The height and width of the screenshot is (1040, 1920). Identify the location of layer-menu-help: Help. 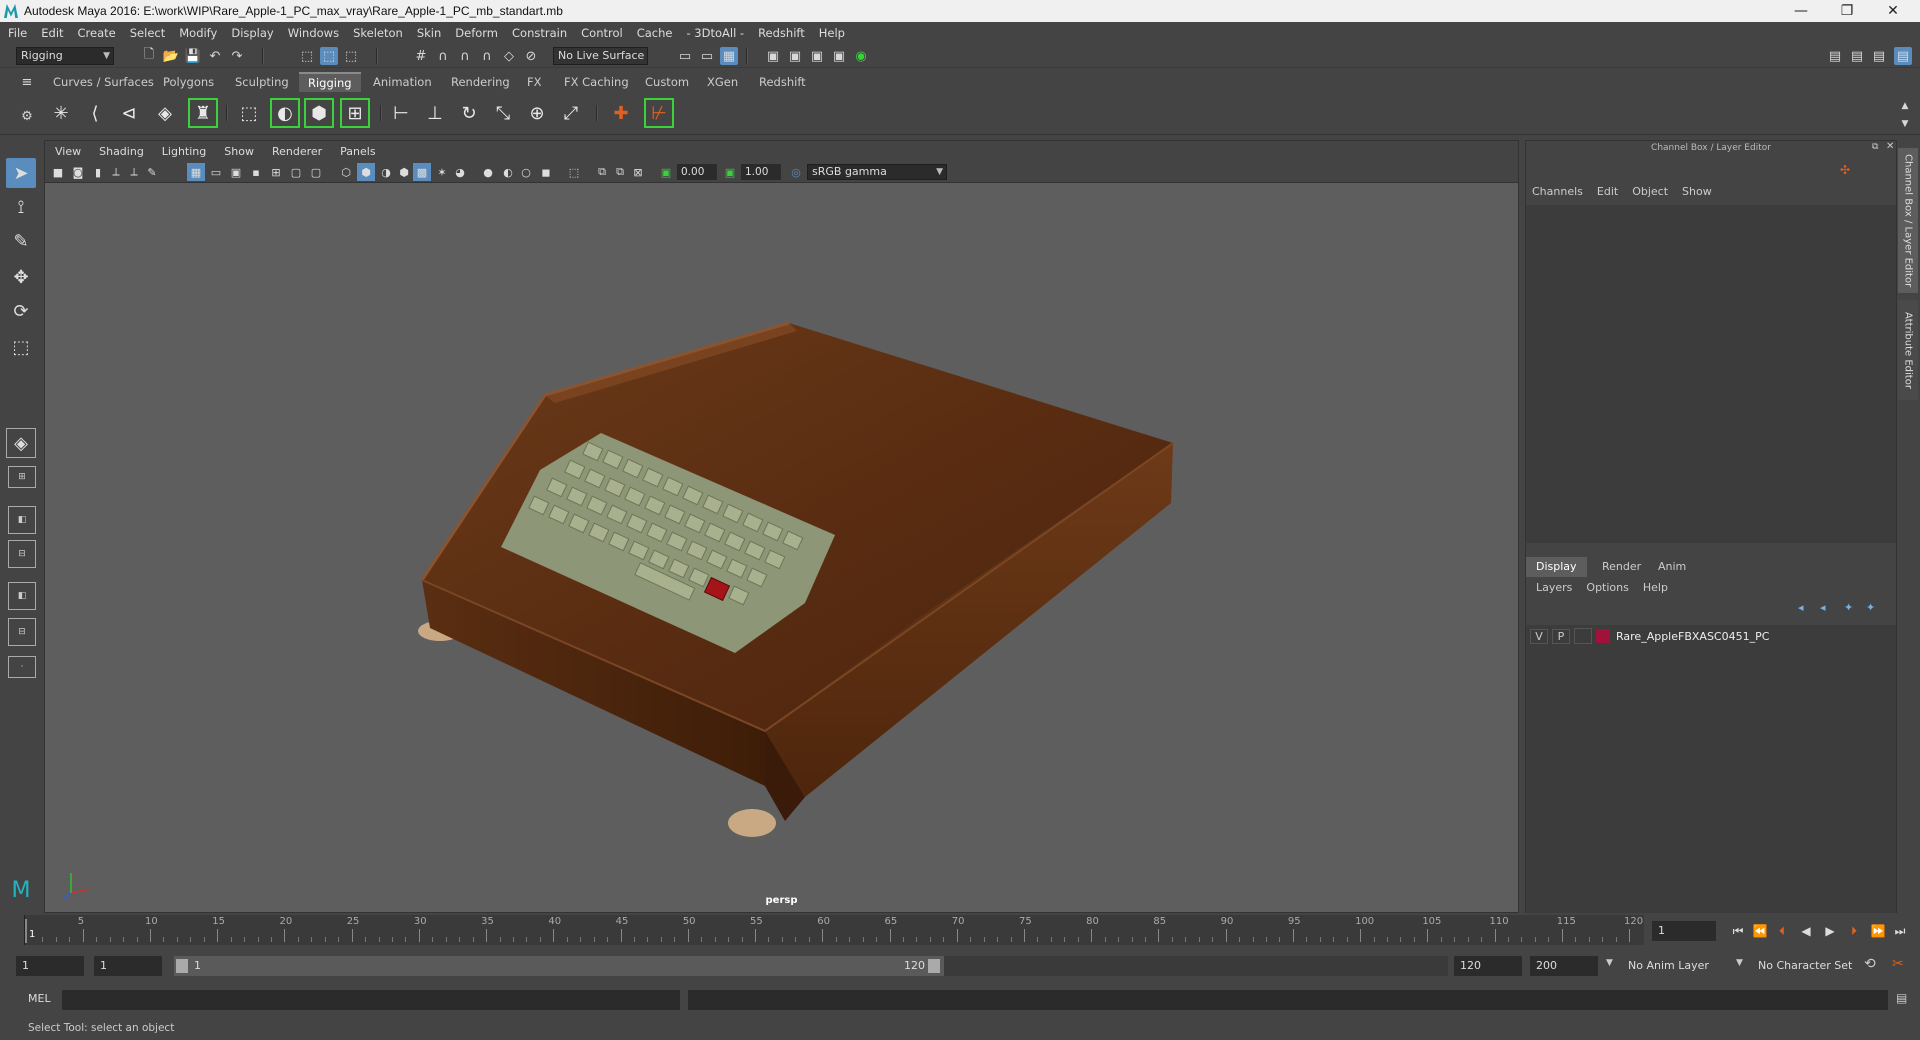
(1655, 589).